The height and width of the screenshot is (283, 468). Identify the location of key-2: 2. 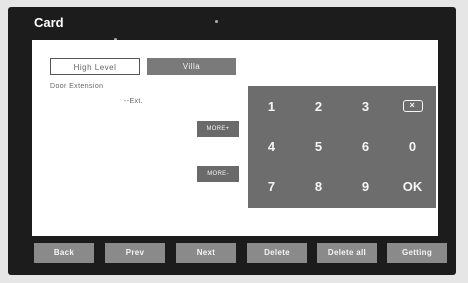
(318, 106).